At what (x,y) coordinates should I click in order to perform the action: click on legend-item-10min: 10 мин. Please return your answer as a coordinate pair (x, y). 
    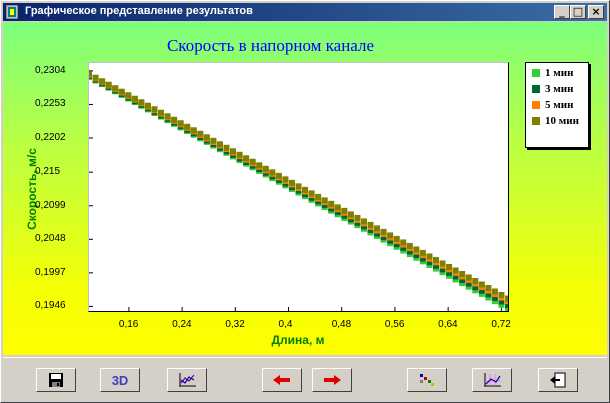
    Looking at the image, I should click on (555, 122).